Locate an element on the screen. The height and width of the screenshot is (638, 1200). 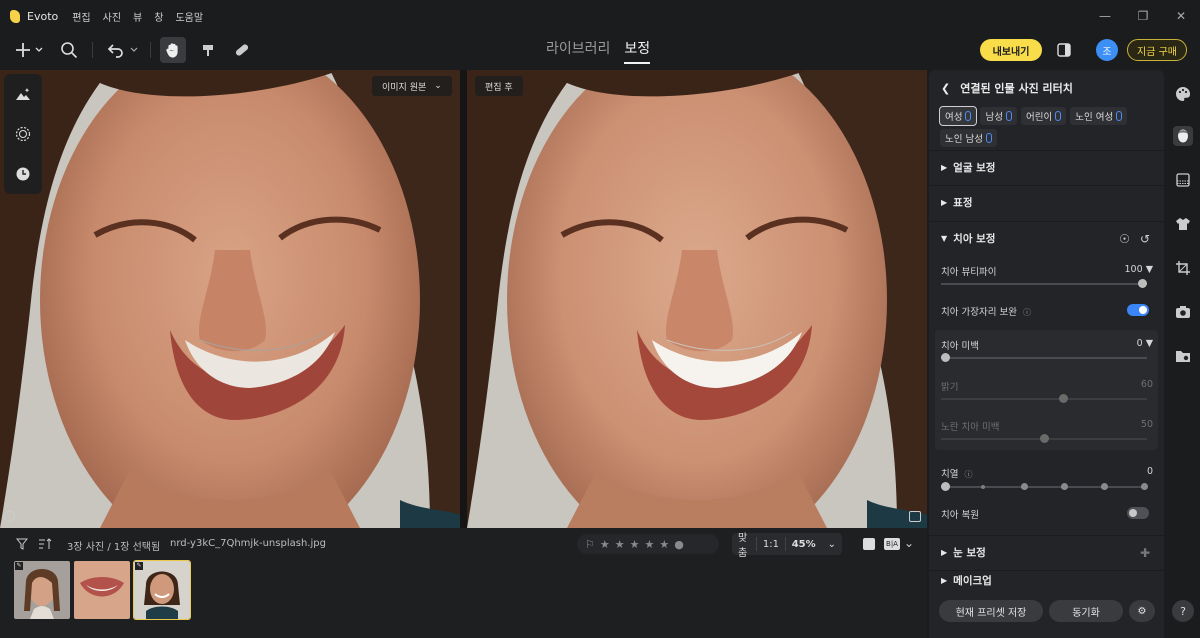
crop-icon is located at coordinates (1183, 268).